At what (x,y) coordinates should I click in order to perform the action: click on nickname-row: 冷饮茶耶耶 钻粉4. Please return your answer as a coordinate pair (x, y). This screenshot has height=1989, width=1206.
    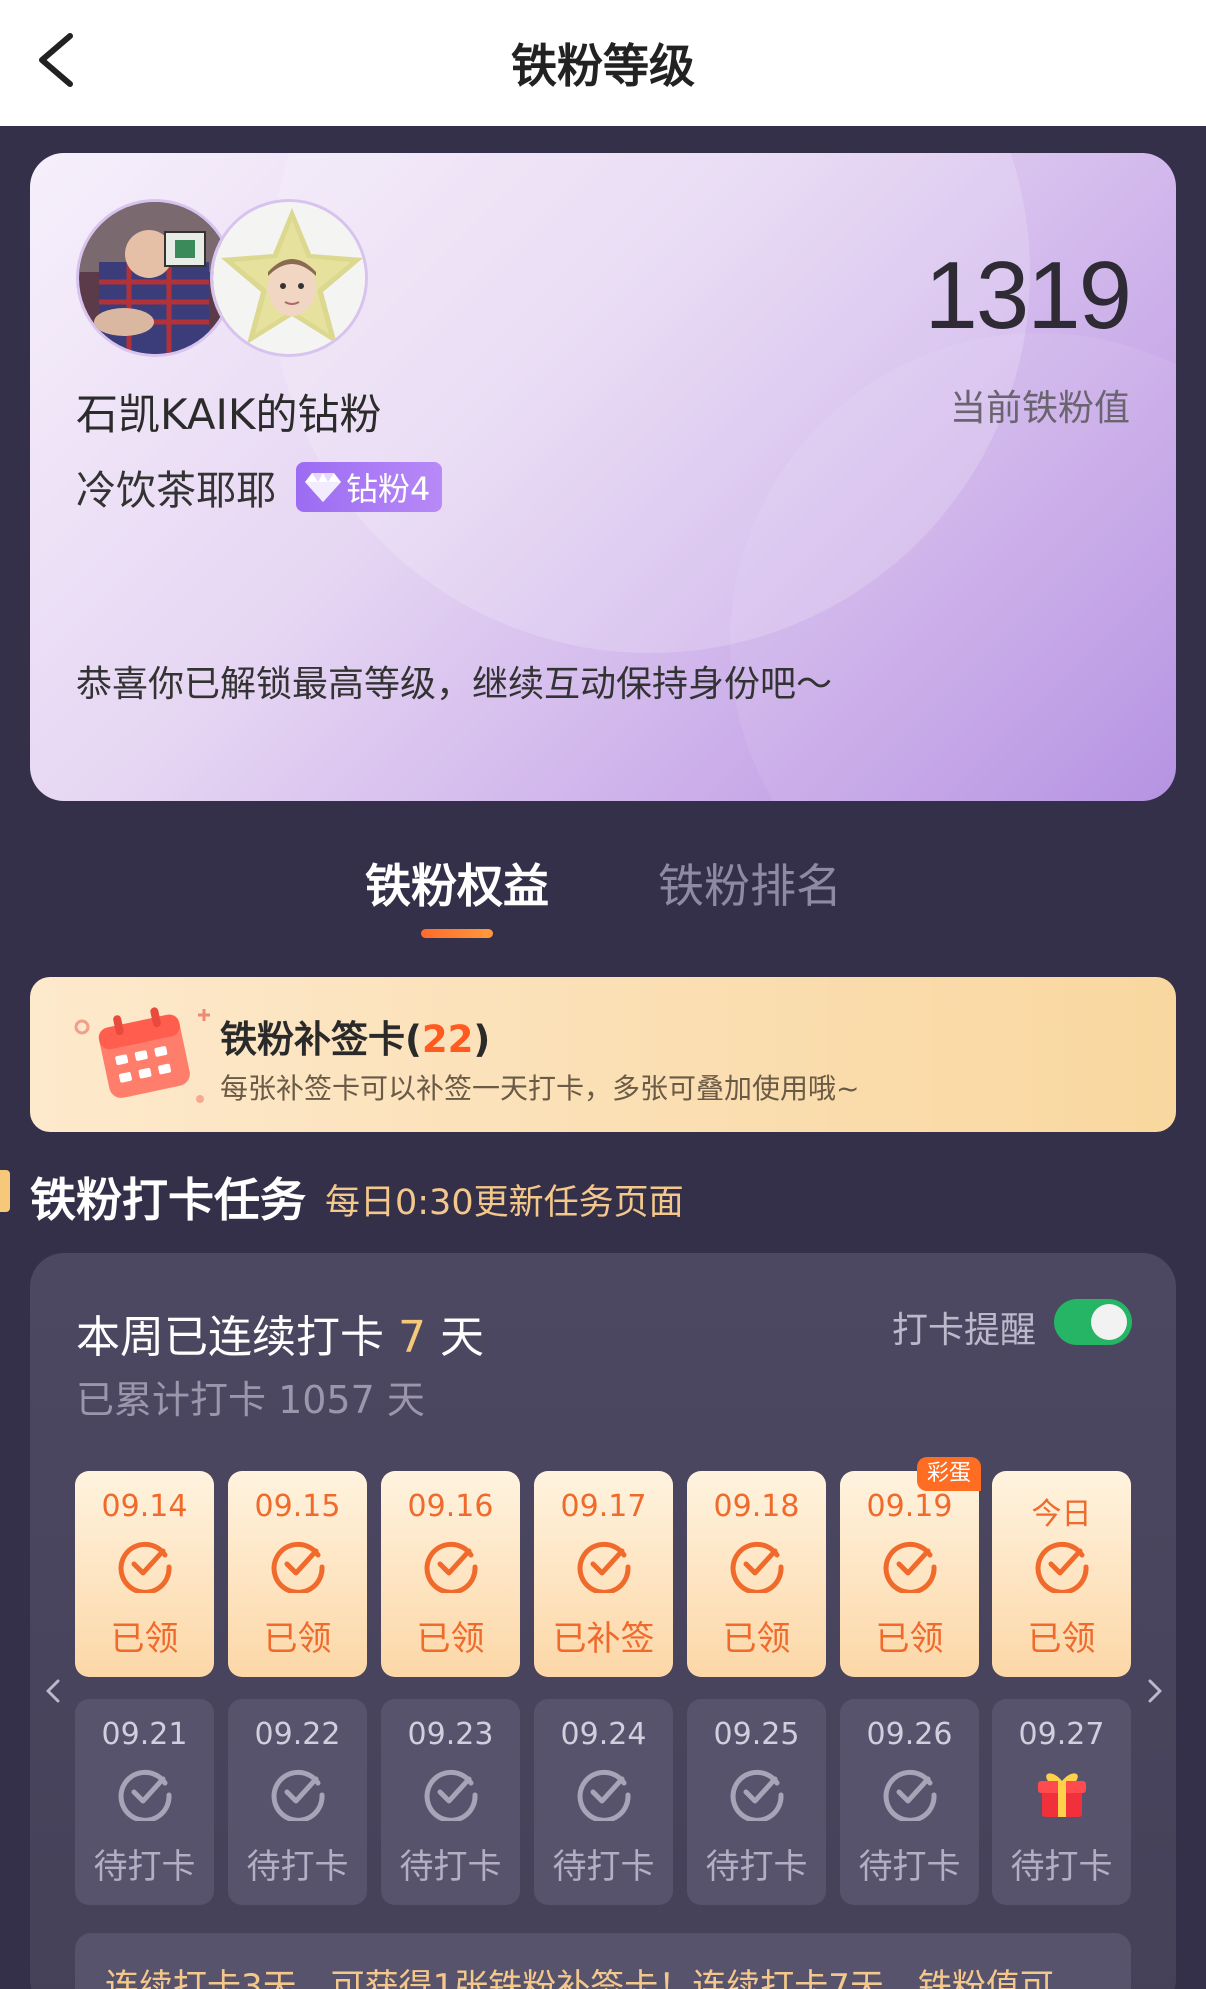
    Looking at the image, I should click on (259, 487).